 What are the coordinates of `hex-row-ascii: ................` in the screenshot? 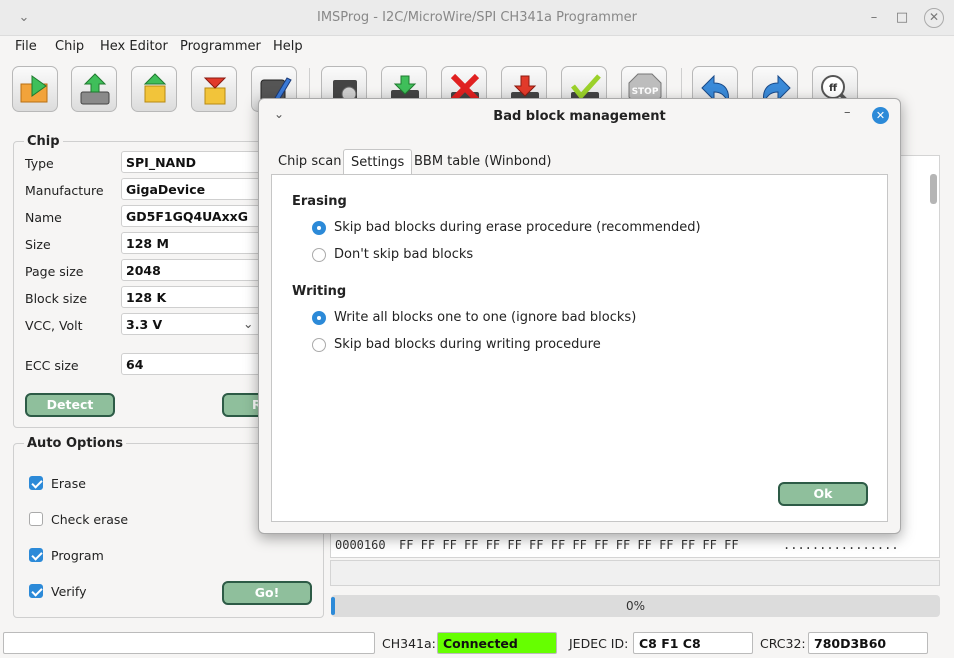 It's located at (841, 545).